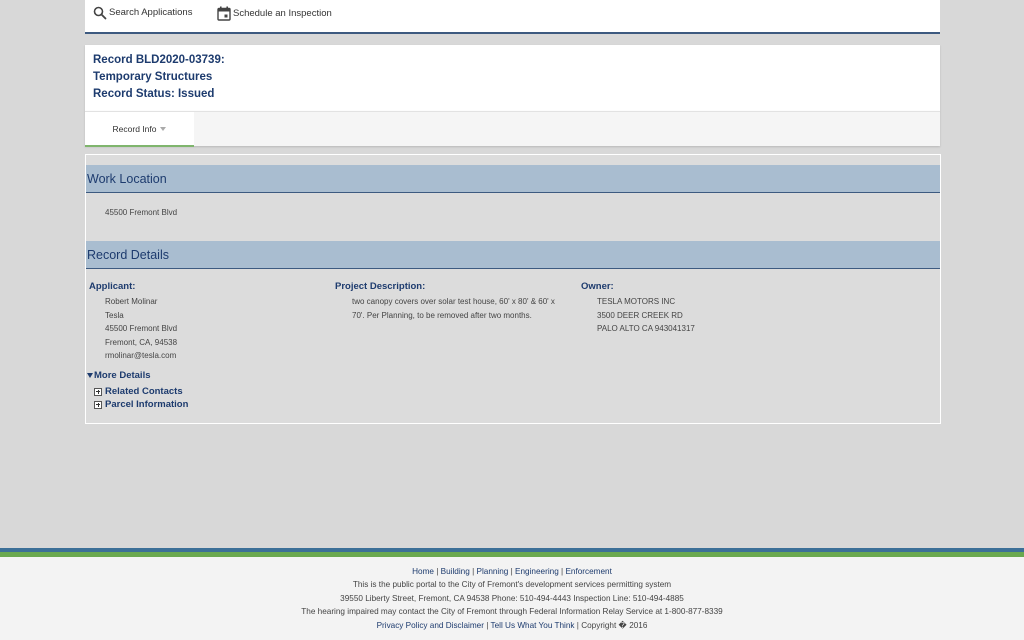  What do you see at coordinates (282, 13) in the screenshot?
I see `schedule-inspection-label: Schedule an Inspection` at bounding box center [282, 13].